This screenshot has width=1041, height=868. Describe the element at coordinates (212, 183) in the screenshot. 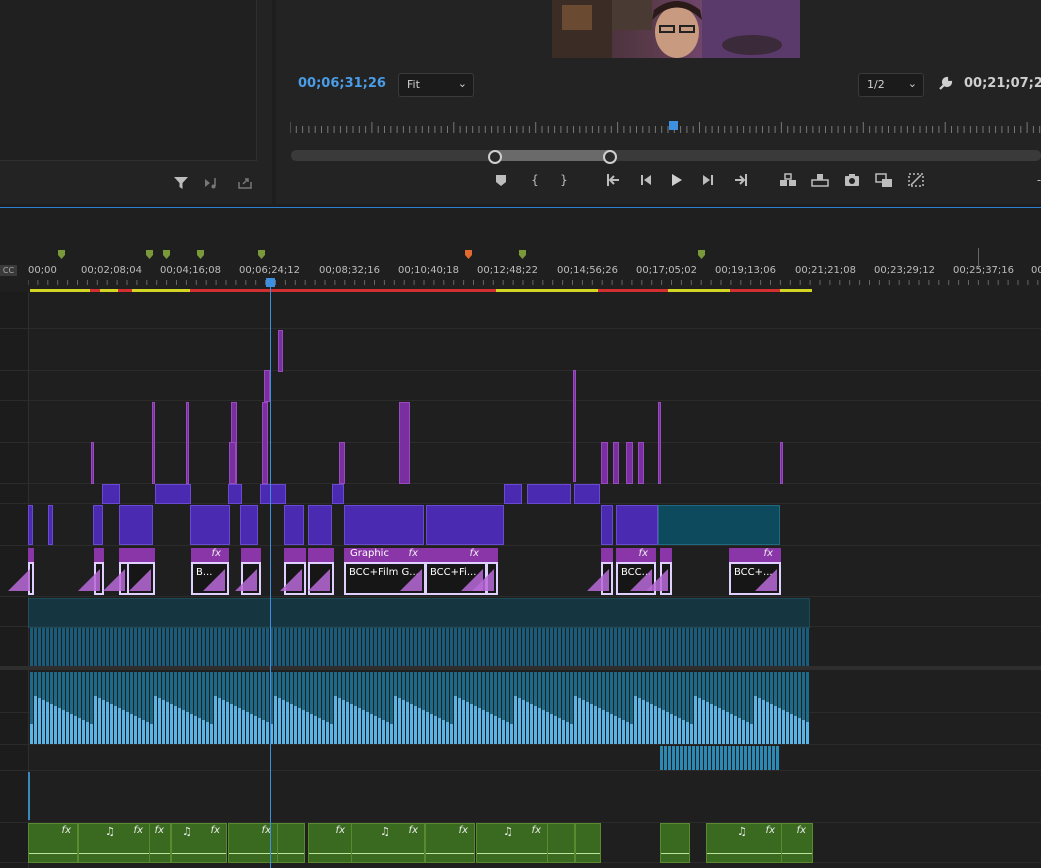

I see `audio-to-track-icon` at that location.